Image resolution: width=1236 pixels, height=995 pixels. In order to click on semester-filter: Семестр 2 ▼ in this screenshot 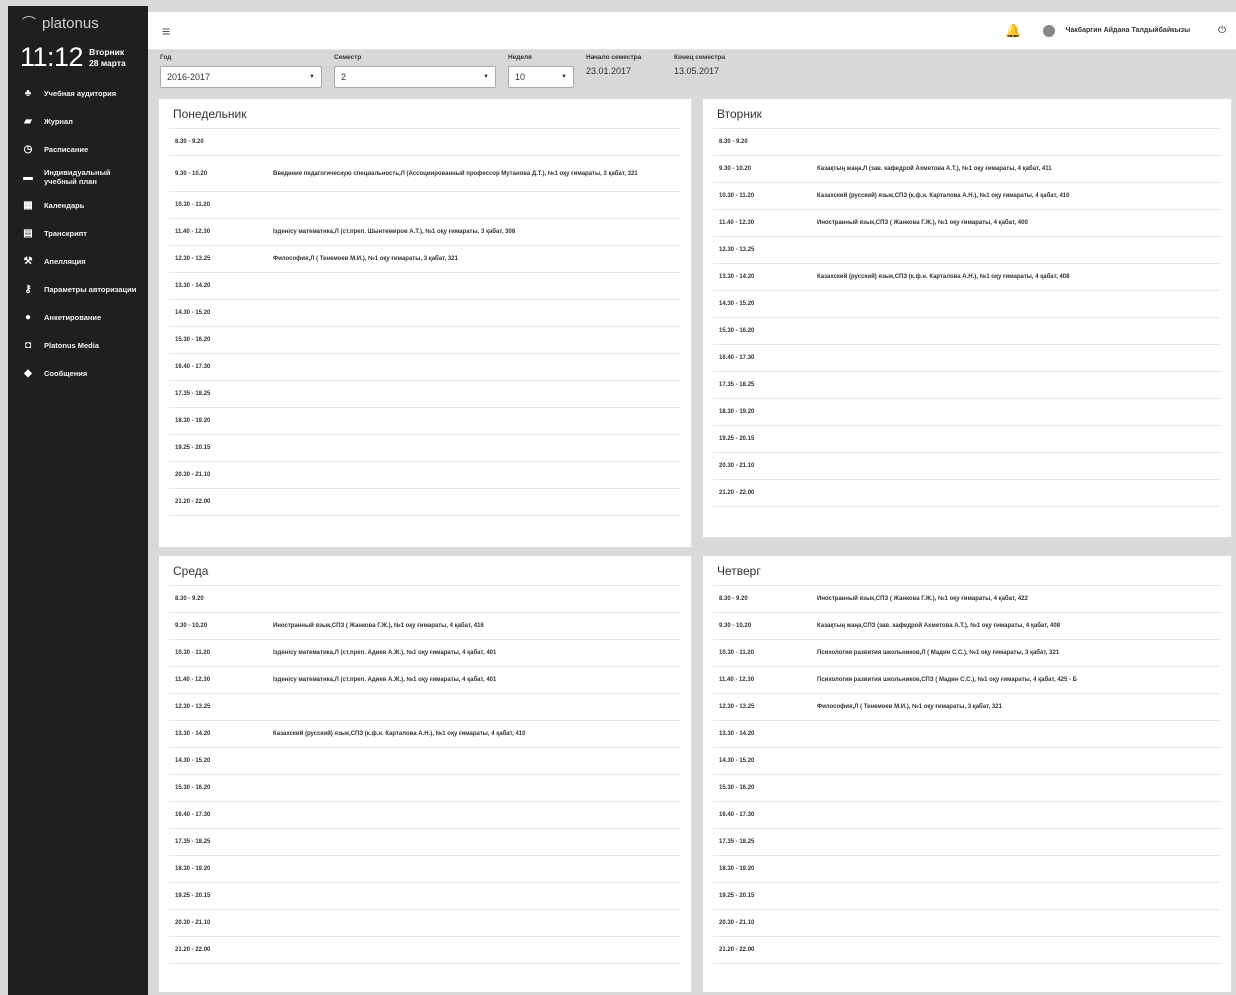, I will do `click(415, 71)`.